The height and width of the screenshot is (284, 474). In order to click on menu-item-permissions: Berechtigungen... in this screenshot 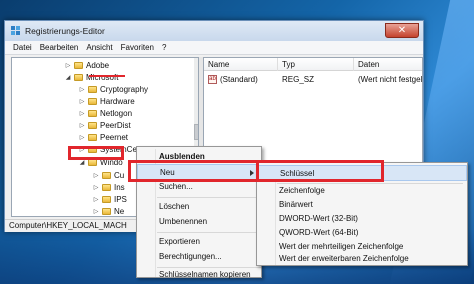, I will do `click(199, 257)`.